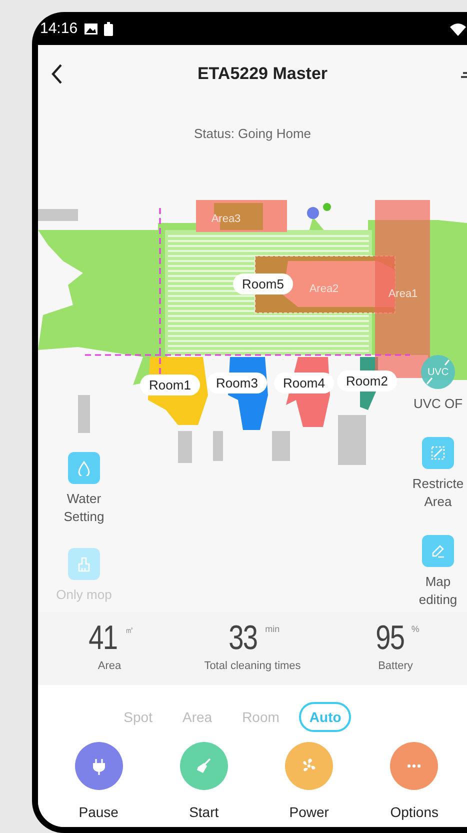 The width and height of the screenshot is (467, 833). Describe the element at coordinates (237, 383) in the screenshot. I see `room-label: Room3` at that location.